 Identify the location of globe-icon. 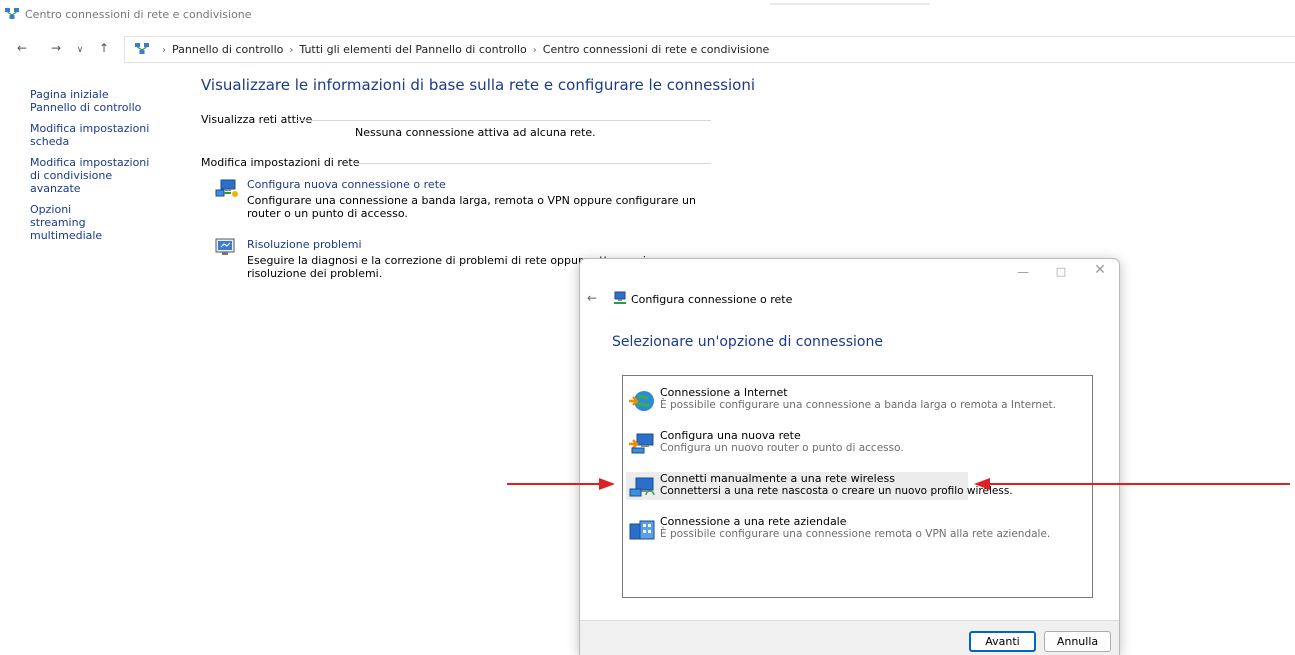
(642, 402).